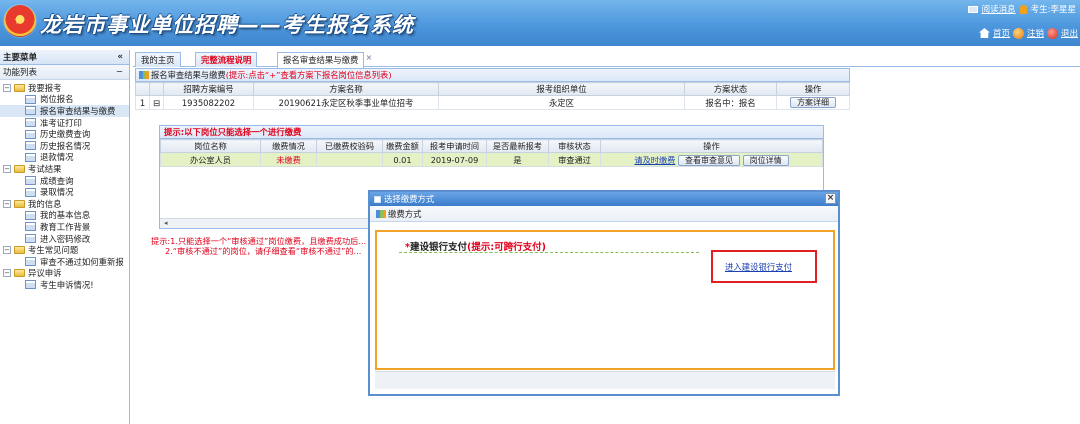 The image size is (1080, 424). Describe the element at coordinates (226, 59) in the screenshot. I see `tab-flow: 完整流程说明` at that location.